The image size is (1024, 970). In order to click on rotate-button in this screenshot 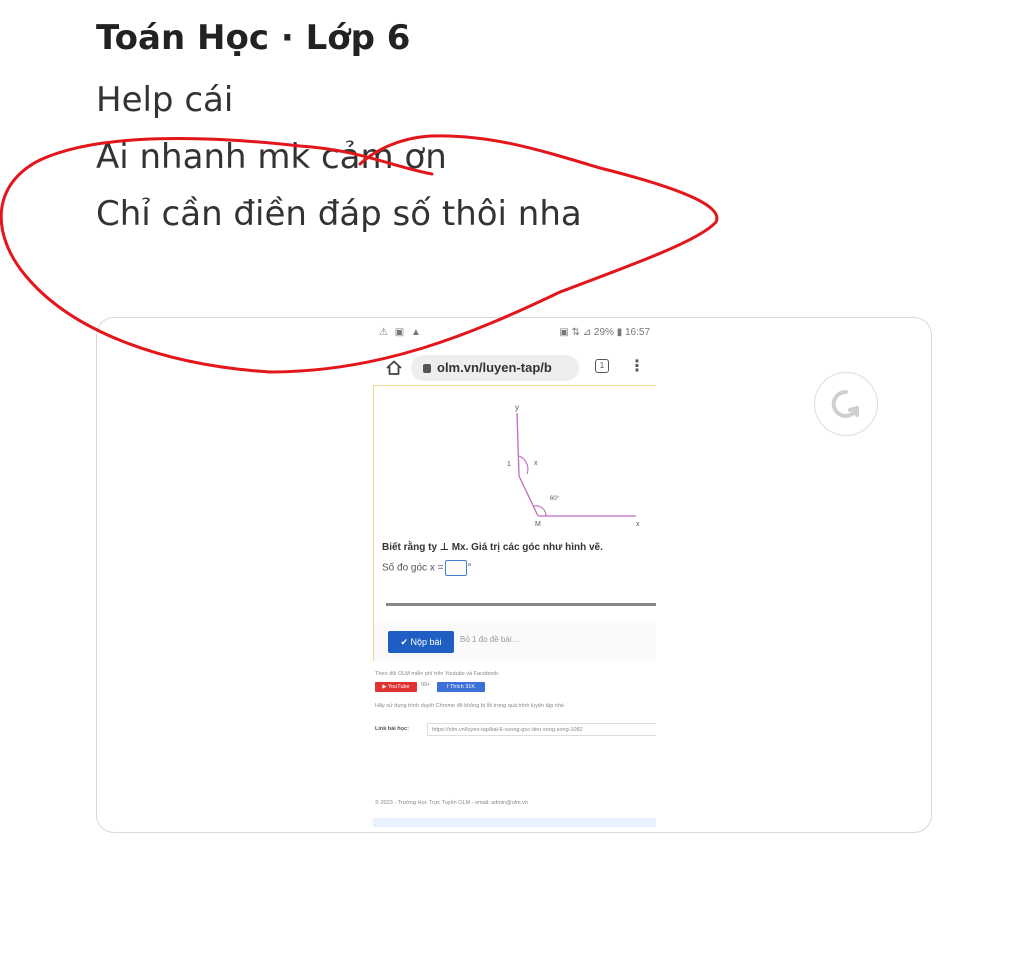, I will do `click(846, 404)`.